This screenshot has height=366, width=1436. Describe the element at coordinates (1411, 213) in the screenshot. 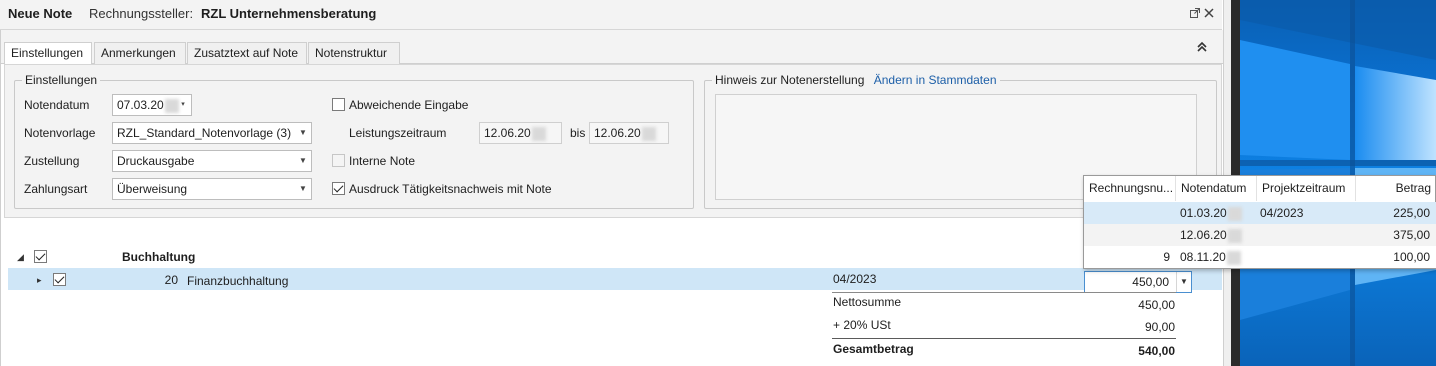

I see `row-betrag: 225,00` at that location.